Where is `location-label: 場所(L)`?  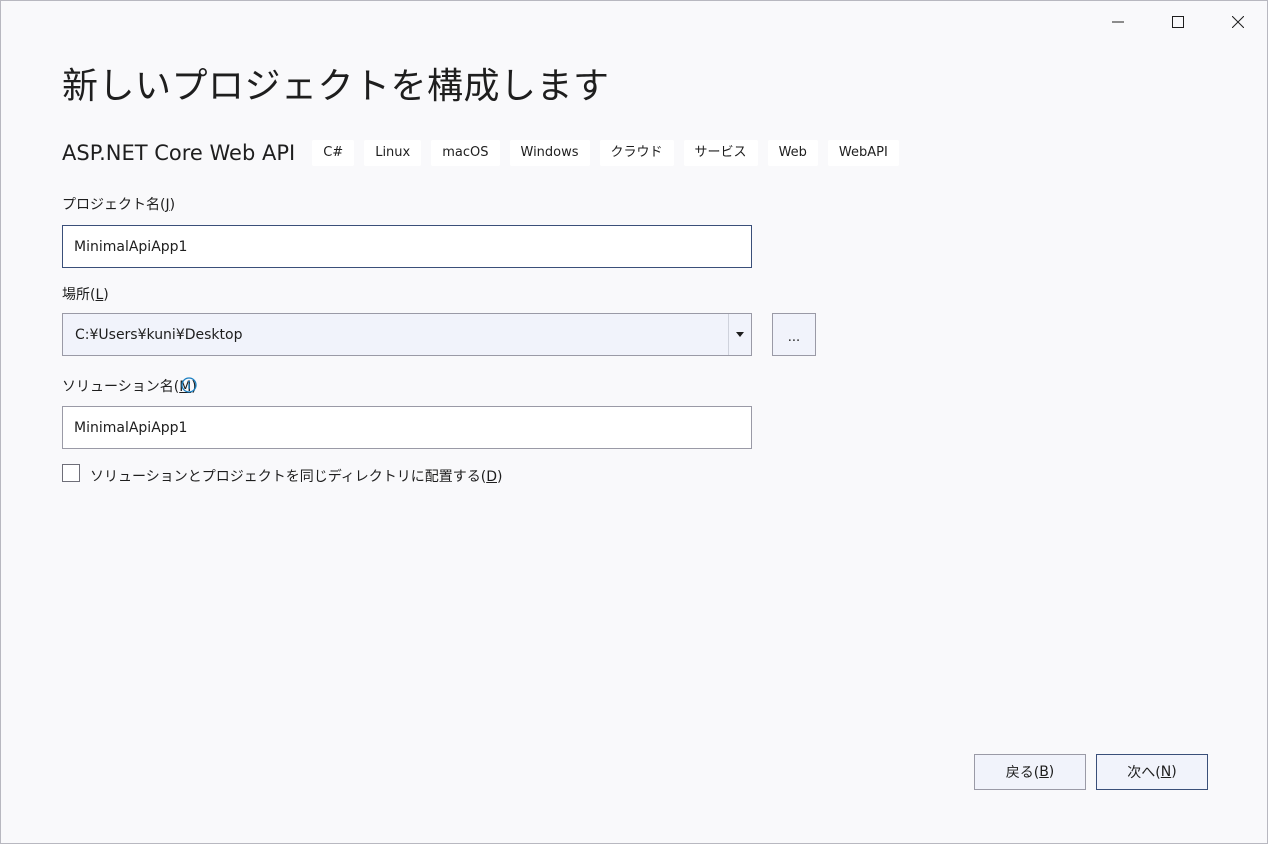 location-label: 場所(L) is located at coordinates (85, 294).